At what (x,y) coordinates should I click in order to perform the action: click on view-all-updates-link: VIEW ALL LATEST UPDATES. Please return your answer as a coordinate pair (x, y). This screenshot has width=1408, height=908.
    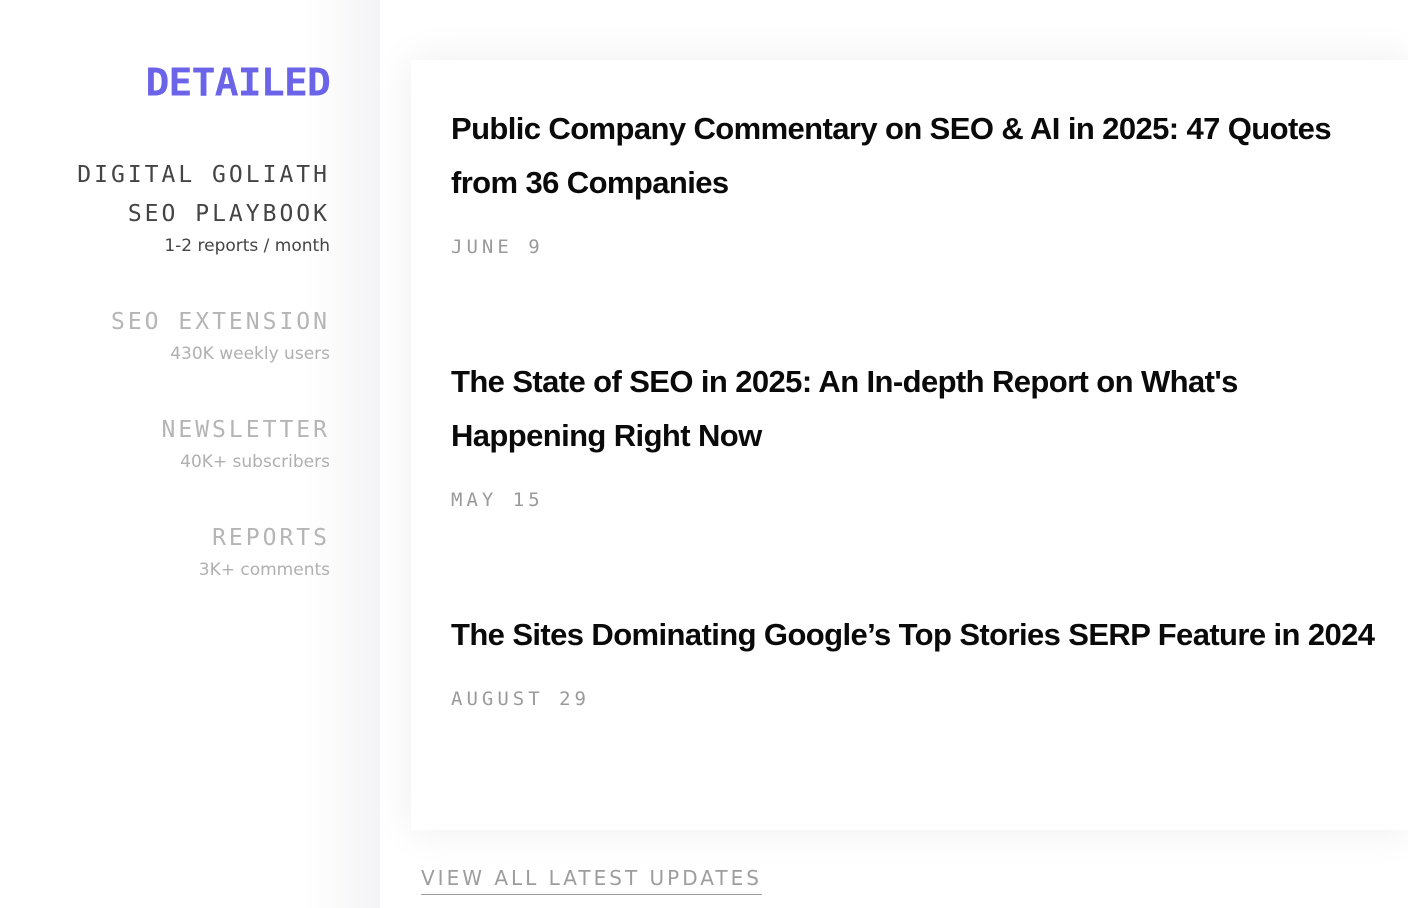
    Looking at the image, I should click on (591, 879).